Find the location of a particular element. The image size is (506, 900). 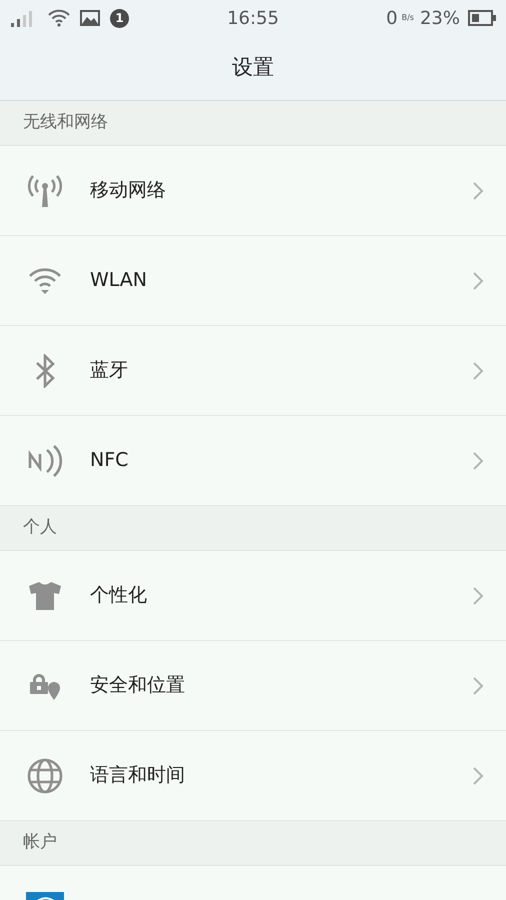

network-speed: 0 is located at coordinates (392, 18).